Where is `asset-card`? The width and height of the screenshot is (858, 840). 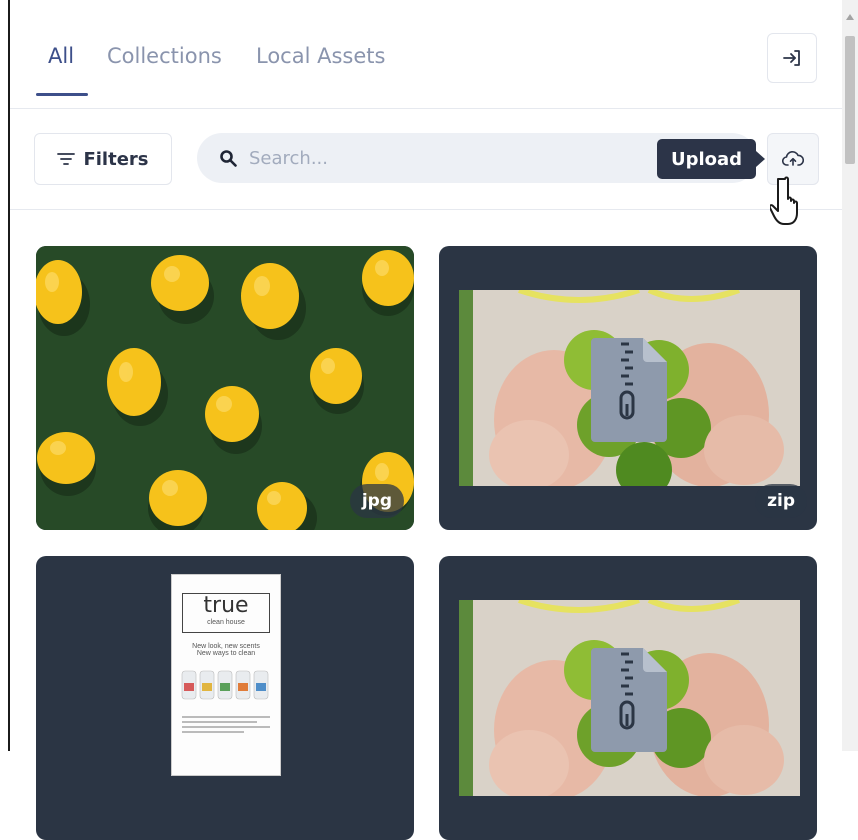
asset-card is located at coordinates (628, 698).